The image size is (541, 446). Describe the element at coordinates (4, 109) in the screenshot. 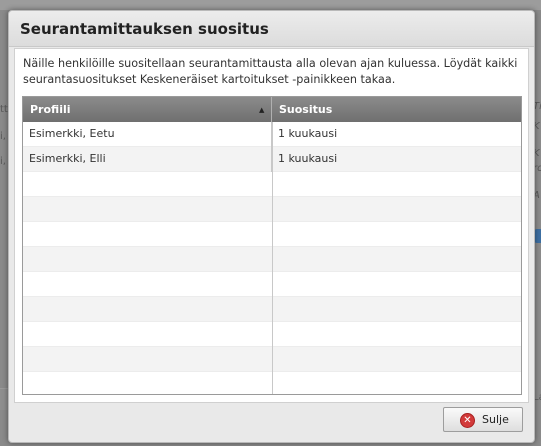

I see `background-left-text: tt` at that location.